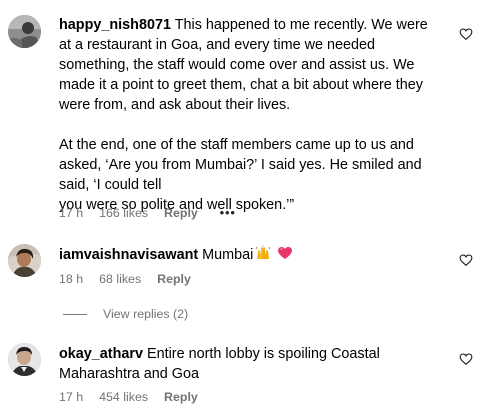 This screenshot has width=489, height=413. What do you see at coordinates (71, 279) in the screenshot?
I see `comment-time: 18 h` at bounding box center [71, 279].